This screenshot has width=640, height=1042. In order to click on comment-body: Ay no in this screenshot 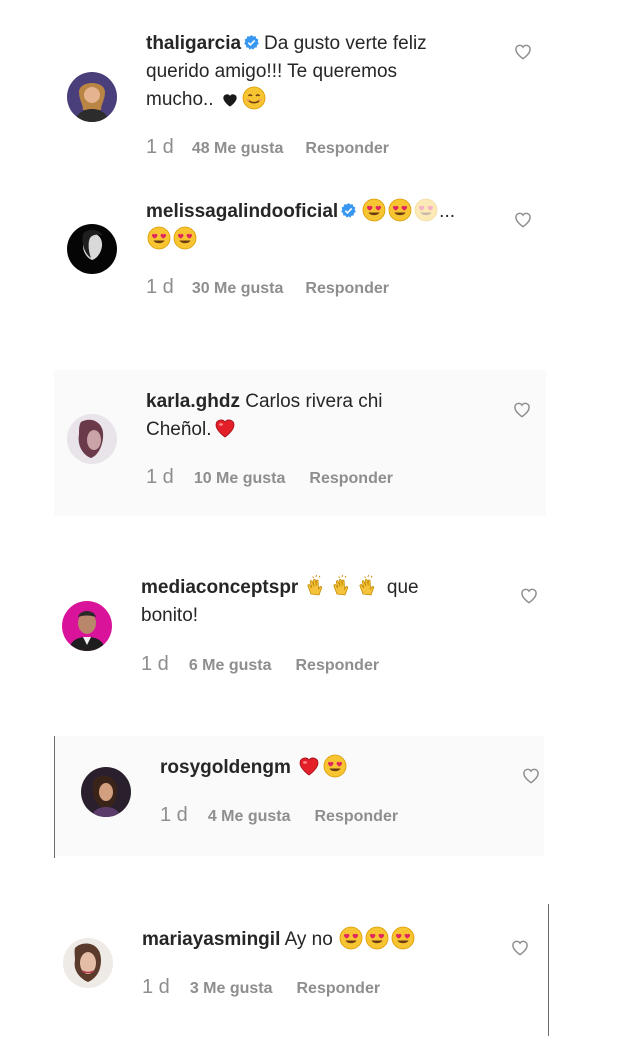, I will do `click(308, 939)`.